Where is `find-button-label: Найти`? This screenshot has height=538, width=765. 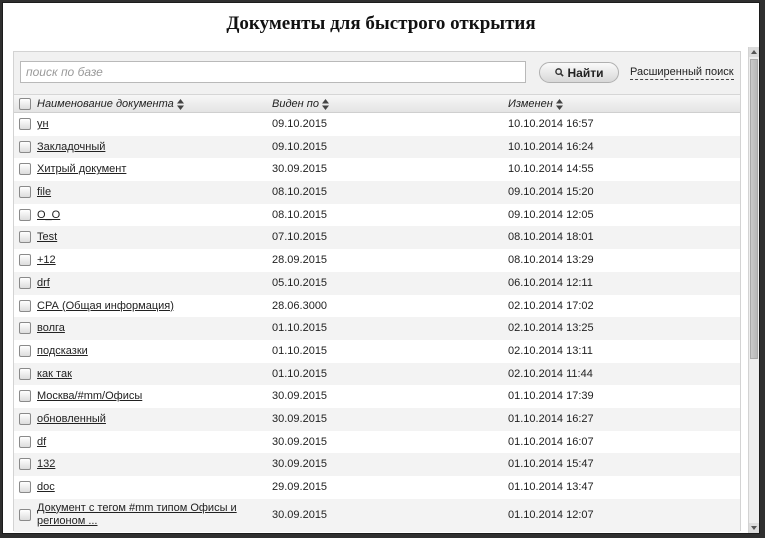
find-button-label: Найти is located at coordinates (585, 72).